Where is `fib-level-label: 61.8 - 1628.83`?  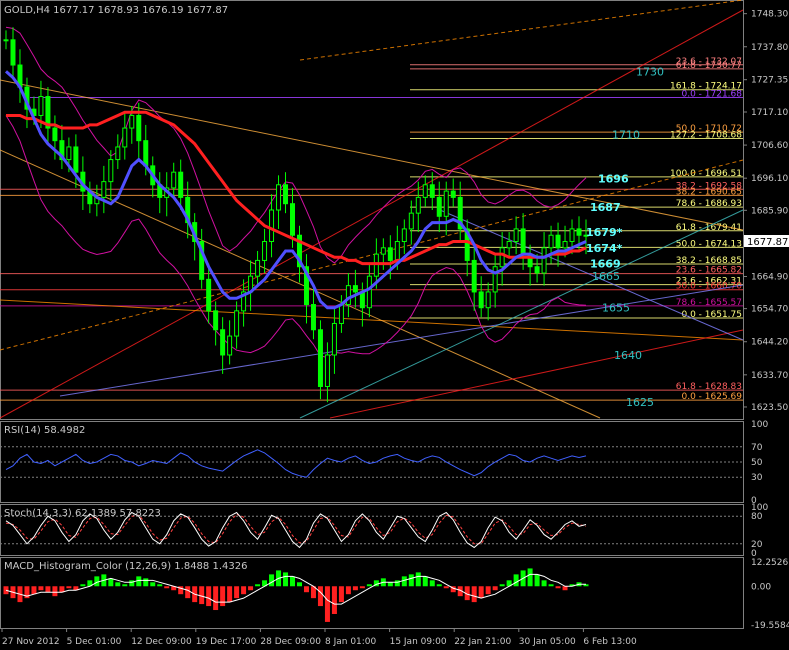
fib-level-label: 61.8 - 1628.83 is located at coordinates (709, 387).